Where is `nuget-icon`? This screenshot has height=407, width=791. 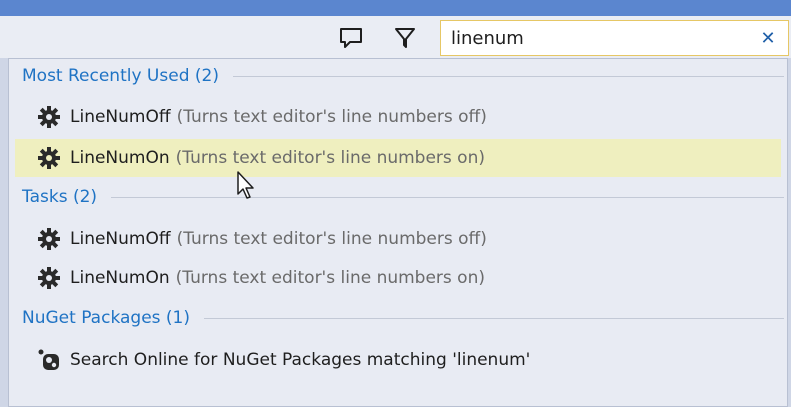 nuget-icon is located at coordinates (49, 360).